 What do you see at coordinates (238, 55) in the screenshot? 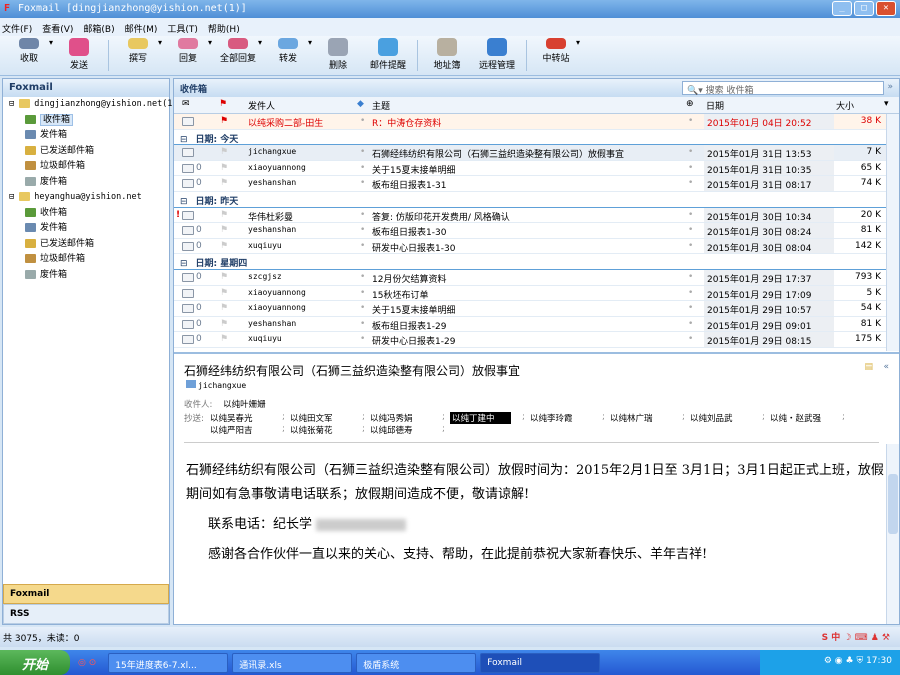
I see `toolbar-button-4: 全部回复` at bounding box center [238, 55].